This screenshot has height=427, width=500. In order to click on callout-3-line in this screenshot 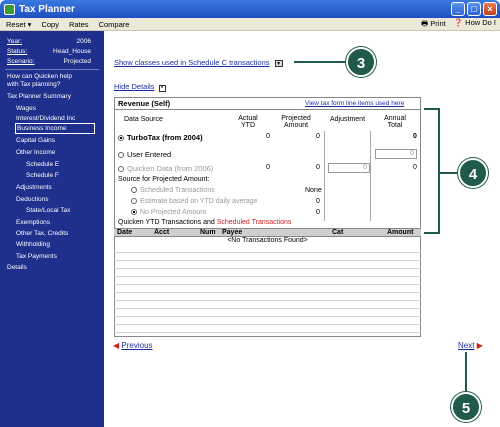, I will do `click(320, 62)`.